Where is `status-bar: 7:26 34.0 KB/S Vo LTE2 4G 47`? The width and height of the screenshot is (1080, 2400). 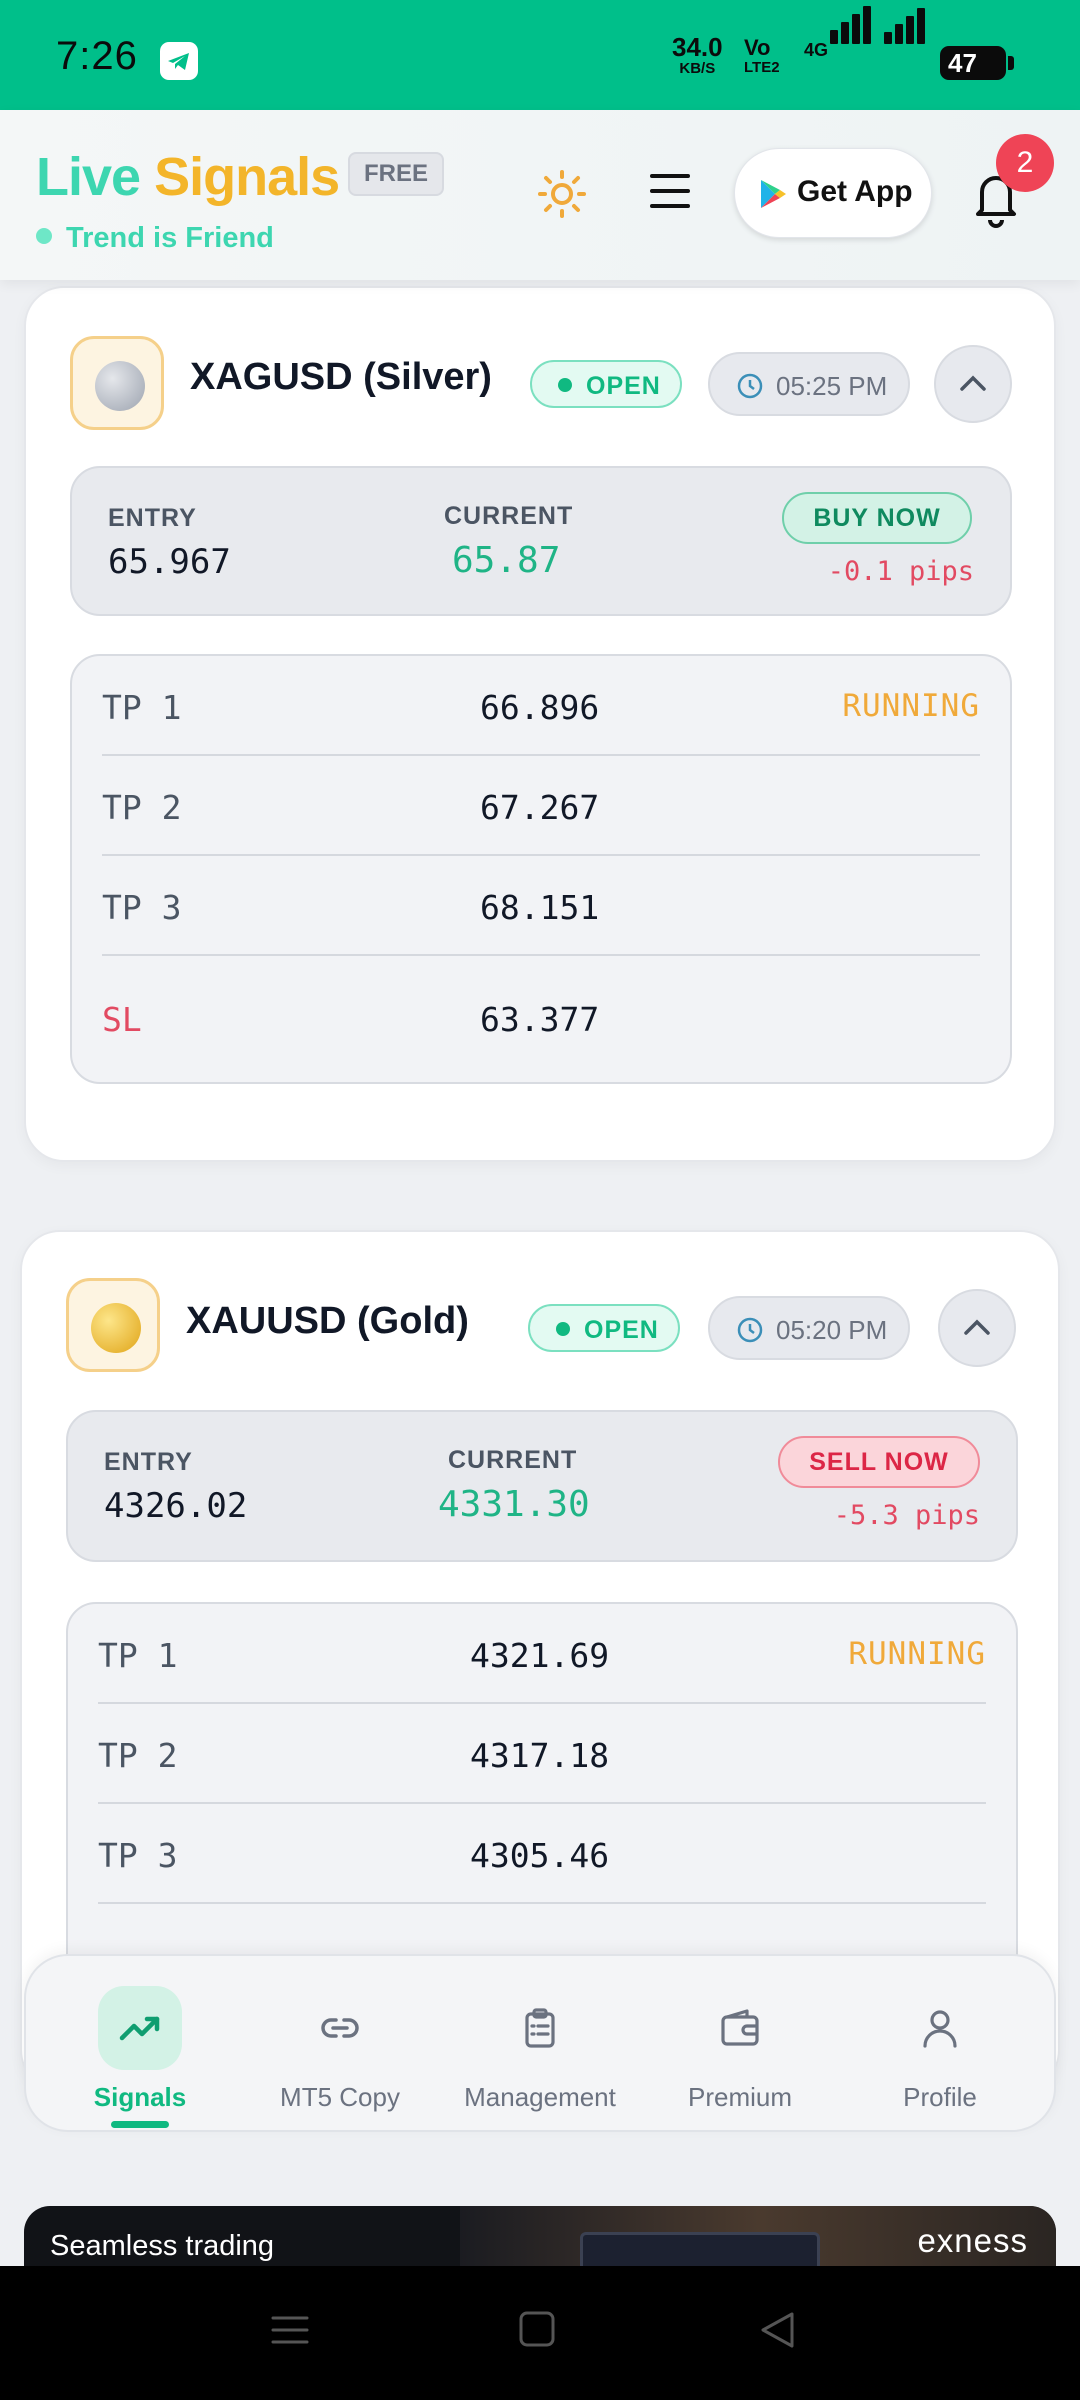 status-bar: 7:26 34.0 KB/S Vo LTE2 4G 47 is located at coordinates (540, 55).